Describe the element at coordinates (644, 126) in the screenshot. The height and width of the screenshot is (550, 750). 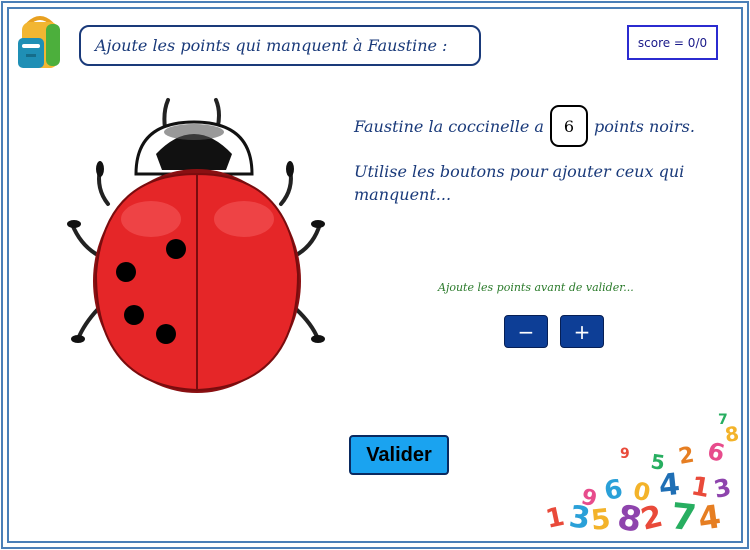
I see `sentence-end: points noirs.` at that location.